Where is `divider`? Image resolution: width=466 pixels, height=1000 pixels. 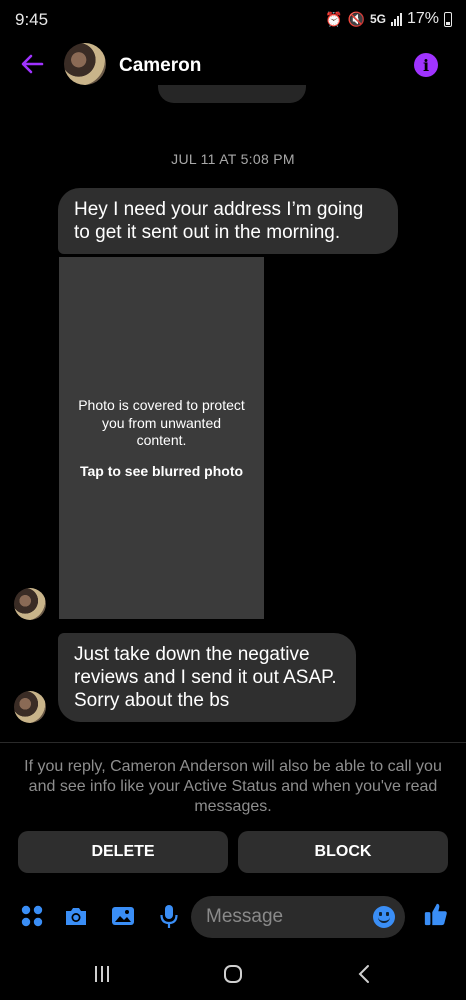 divider is located at coordinates (233, 742).